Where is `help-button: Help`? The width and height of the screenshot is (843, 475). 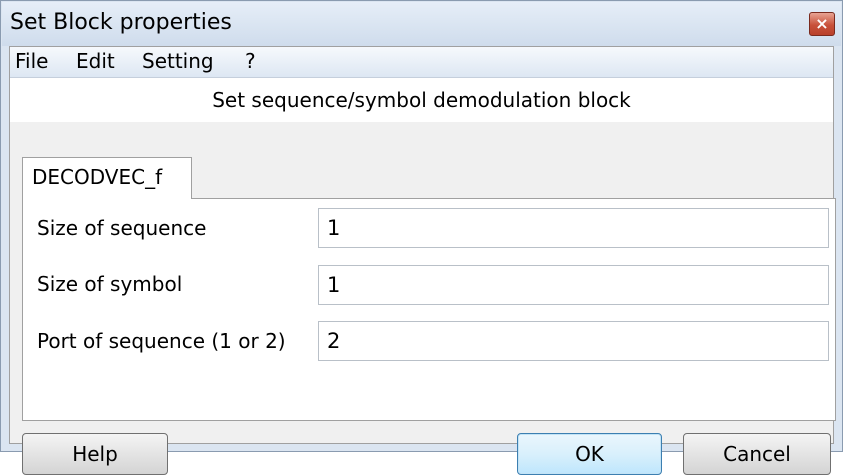 help-button: Help is located at coordinates (95, 454).